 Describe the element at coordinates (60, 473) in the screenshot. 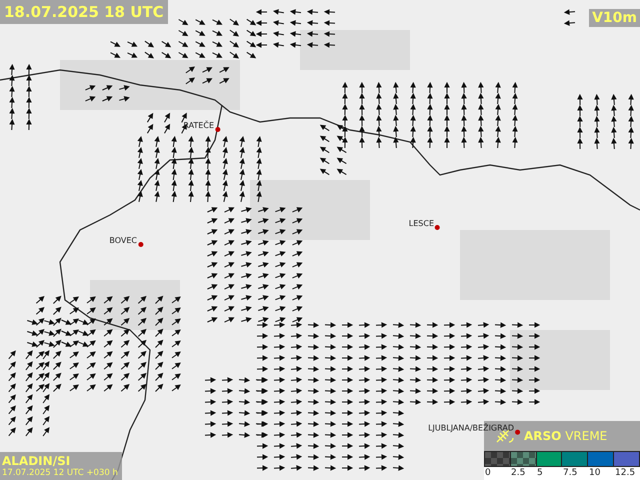

I see `run-time-label: 17.07.2025 12 UTC +030 h` at that location.